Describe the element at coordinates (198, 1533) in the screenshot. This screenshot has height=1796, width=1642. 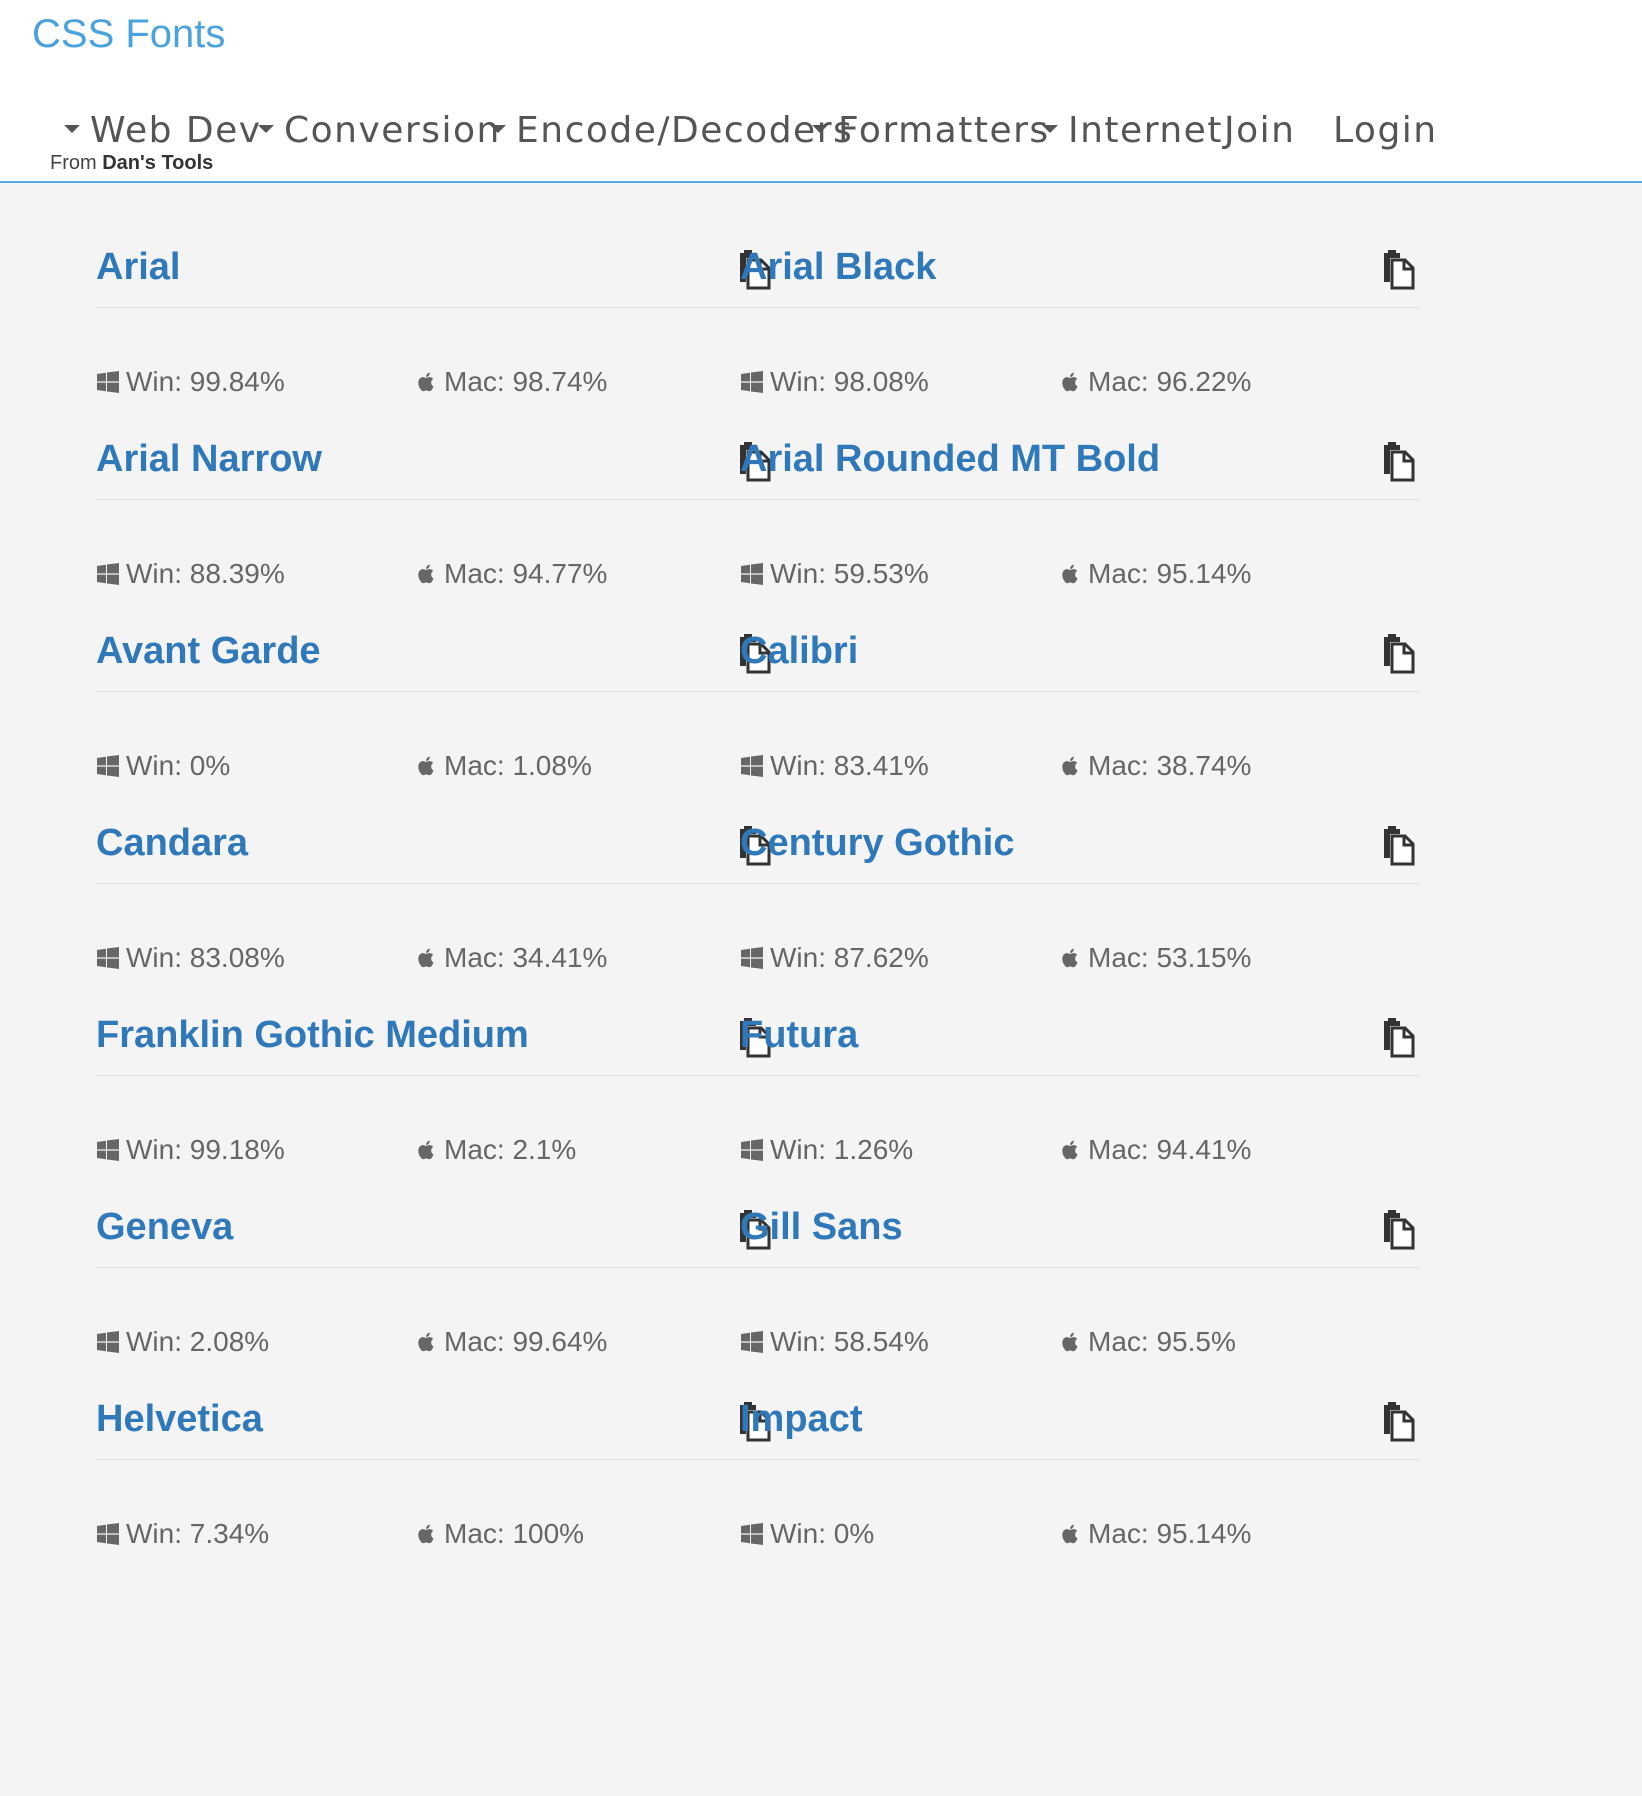
I see `windows-usage-value: Win: 7.34%` at that location.